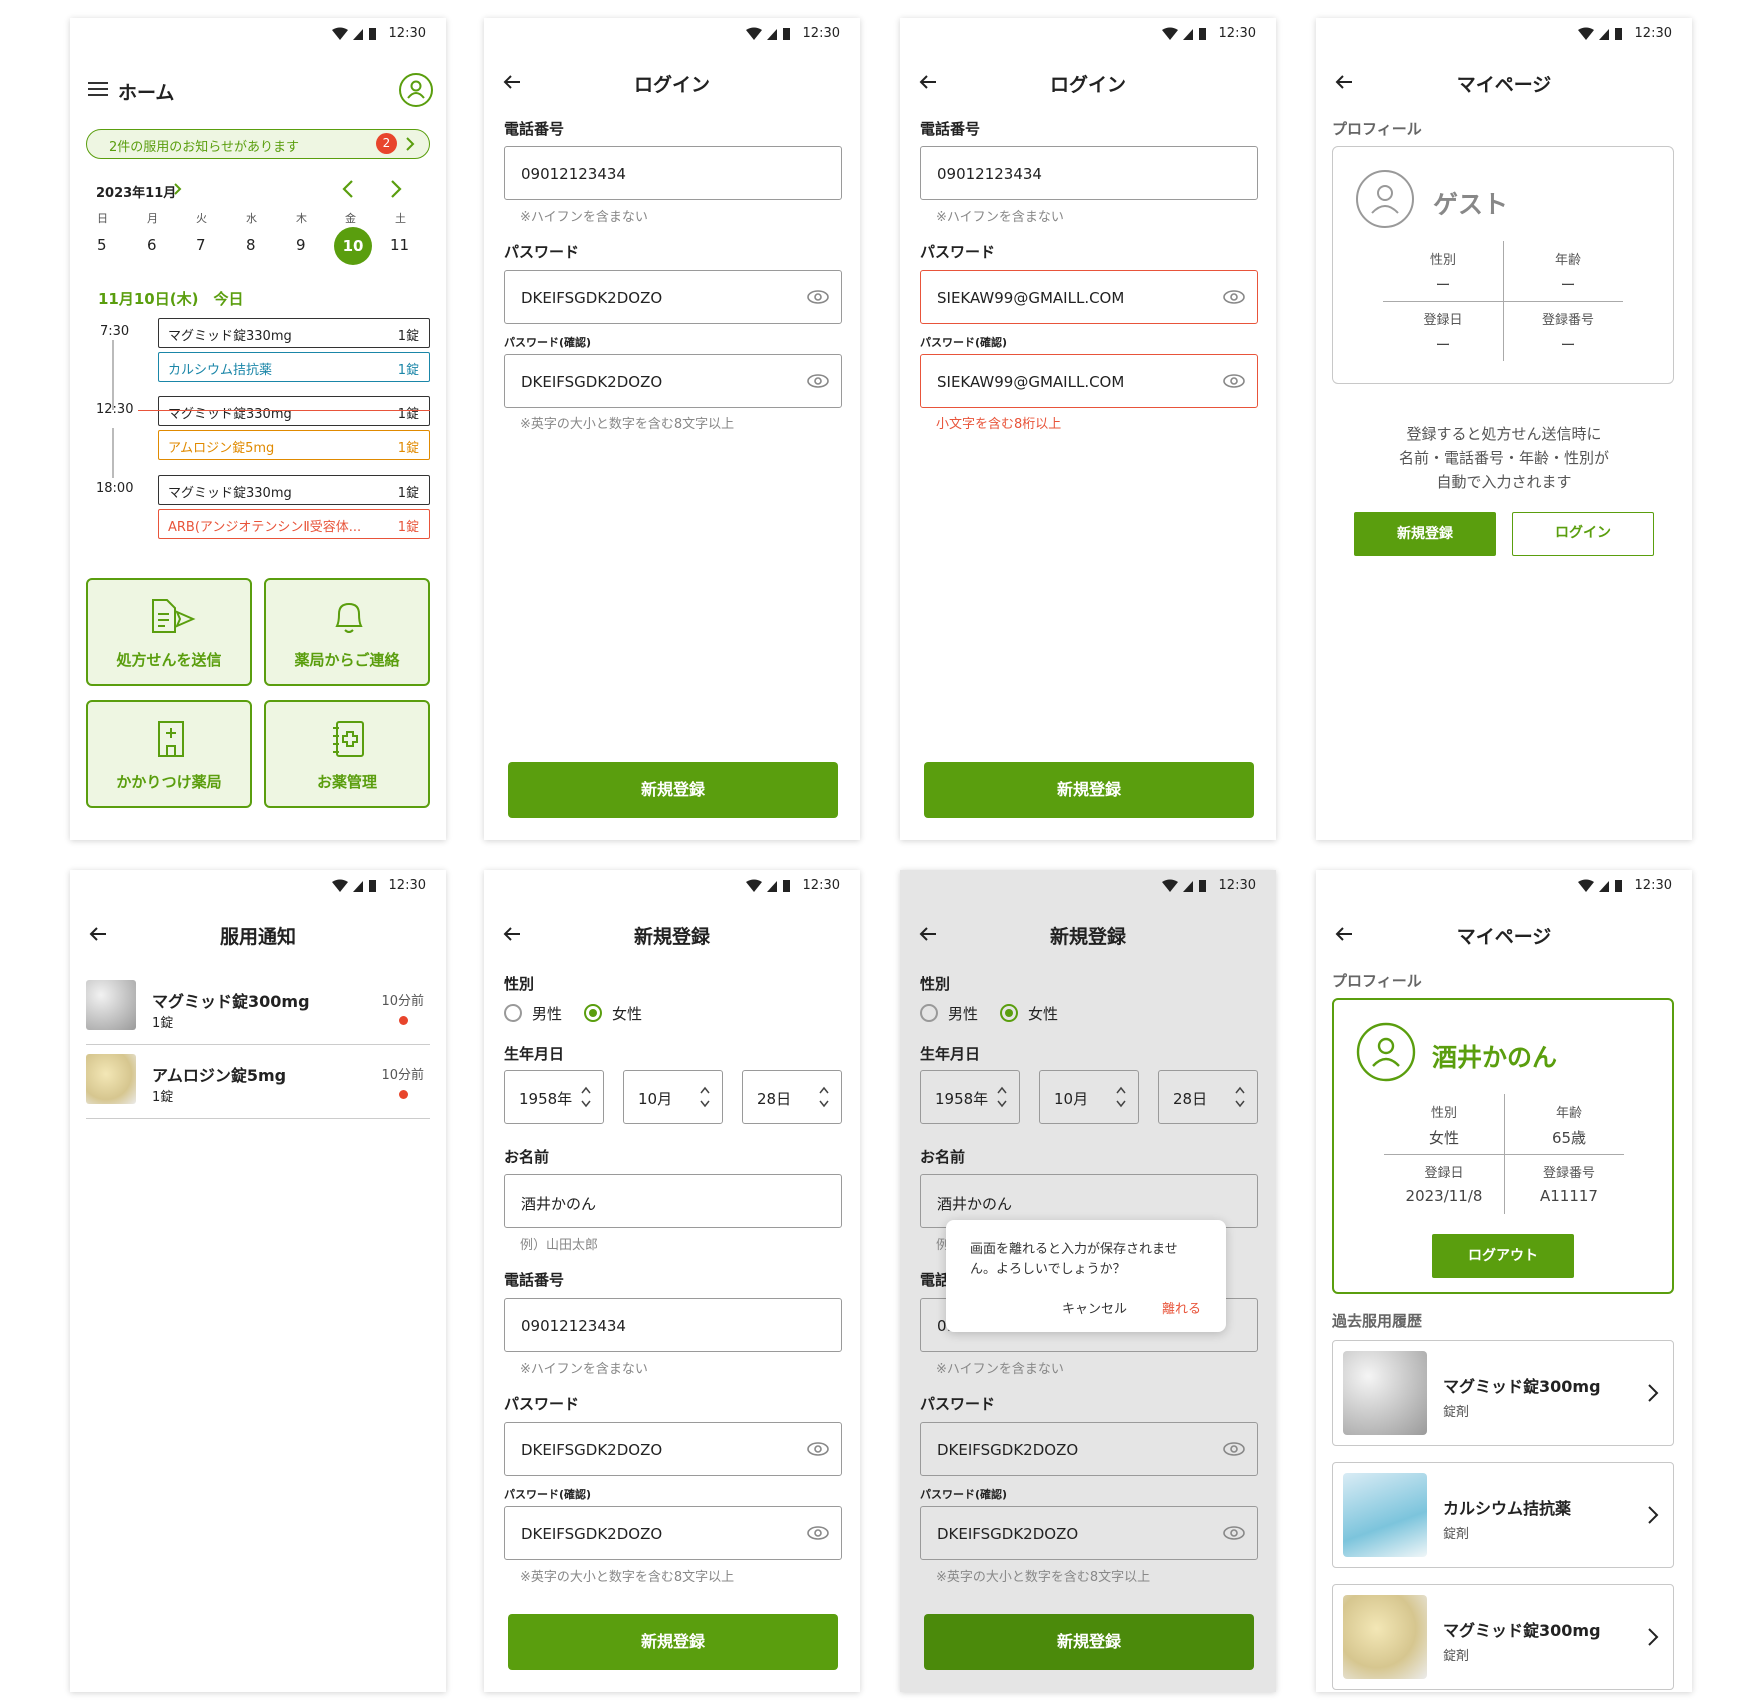 The image size is (1760, 1704). Describe the element at coordinates (1094, 1307) in the screenshot. I see `dialog-cancel-button: キャンセル` at that location.